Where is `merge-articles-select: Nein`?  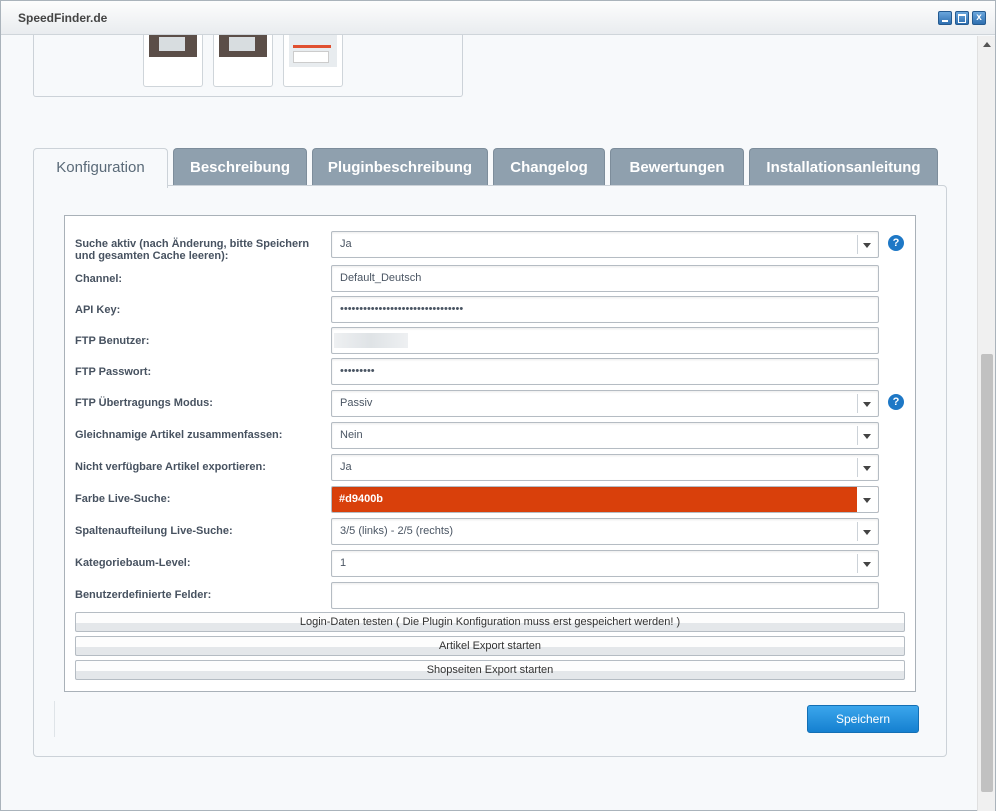
merge-articles-select: Nein is located at coordinates (605, 435).